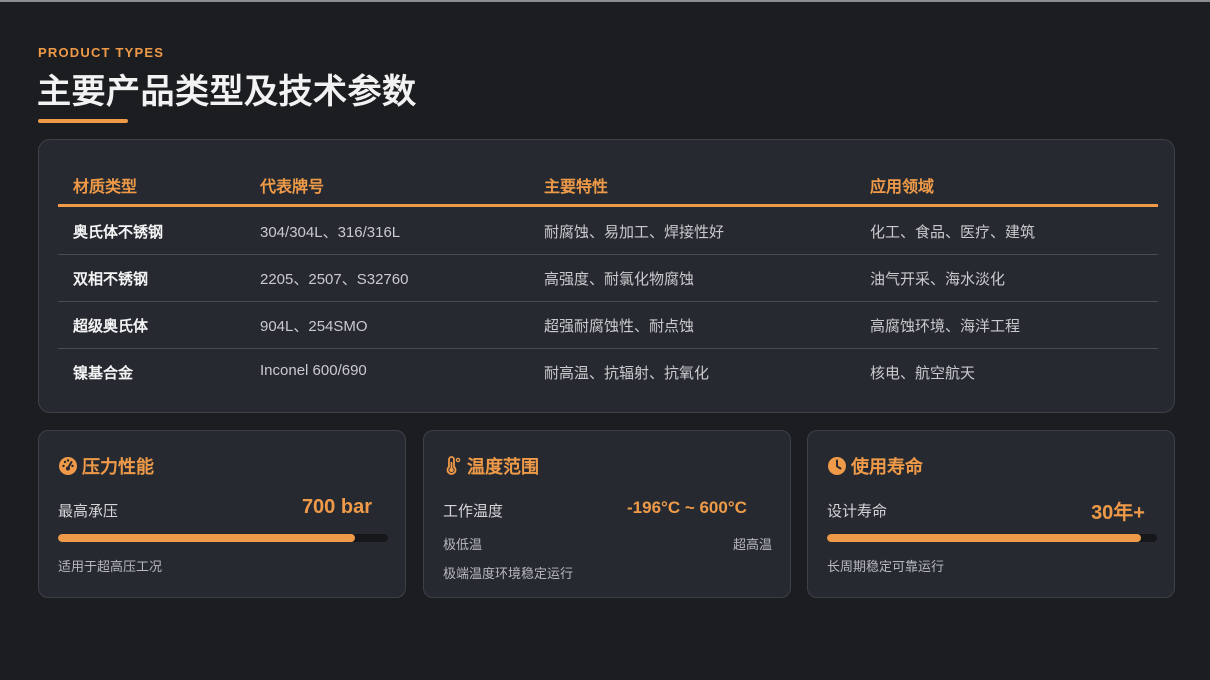 This screenshot has height=680, width=1210. I want to click on lifespan-progress-track, so click(992, 538).